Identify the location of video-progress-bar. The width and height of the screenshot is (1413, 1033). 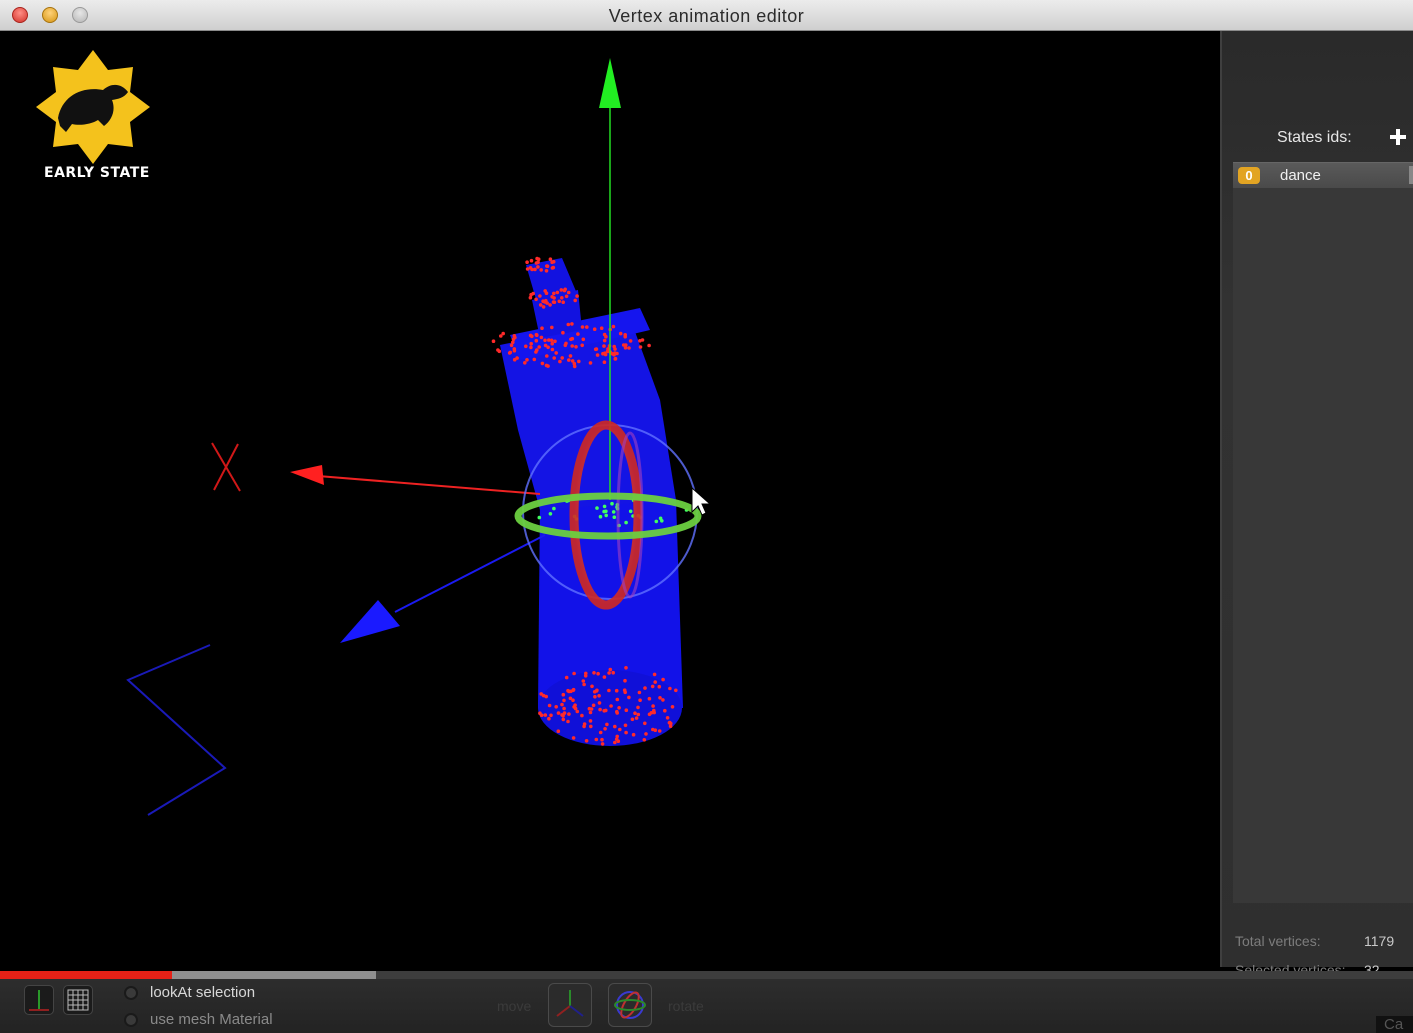
(706, 975).